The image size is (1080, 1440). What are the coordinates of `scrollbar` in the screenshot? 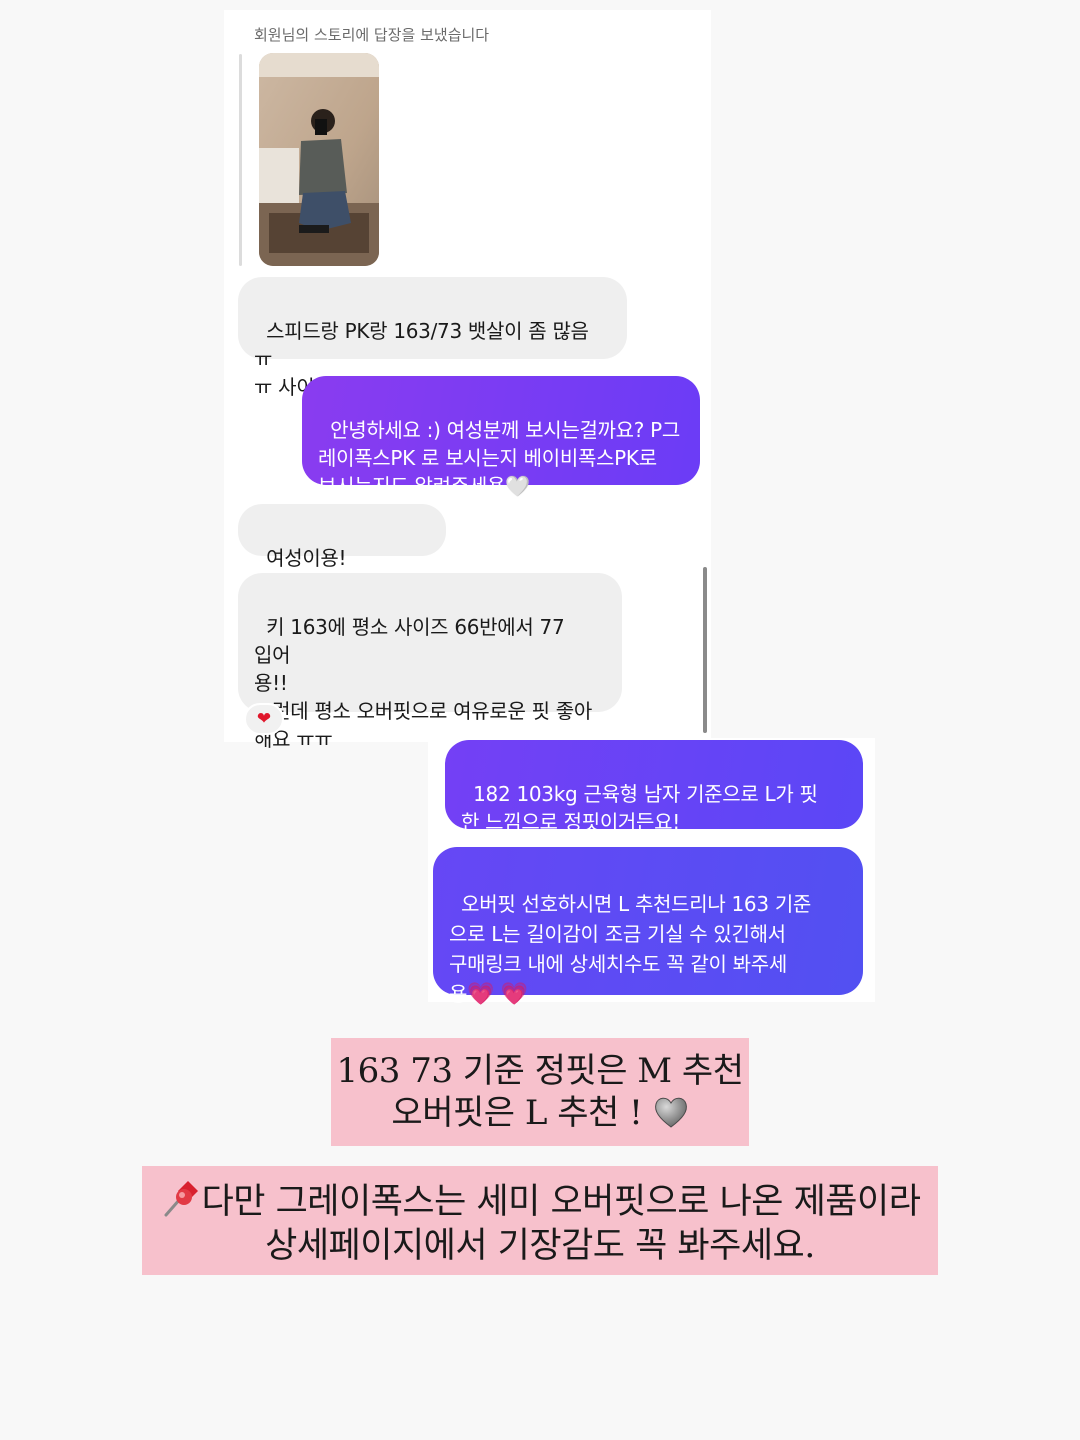 It's located at (705, 650).